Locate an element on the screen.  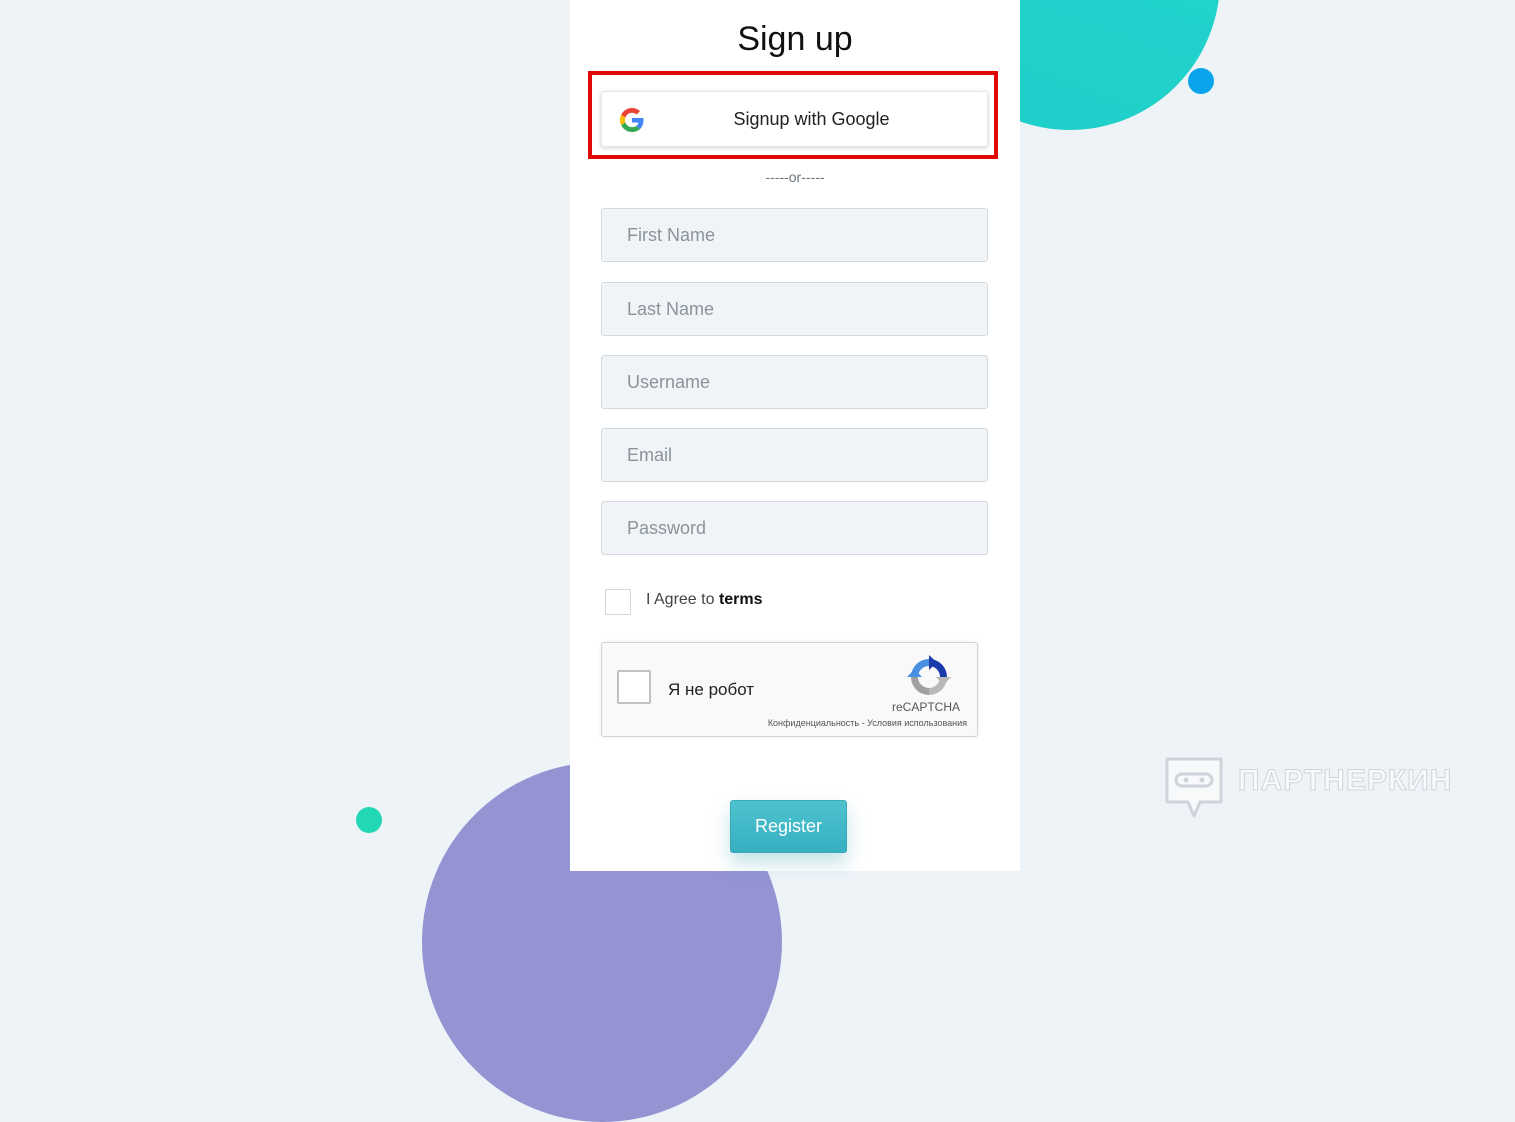
watermark-text: ПАРТНЕРКИН is located at coordinates (1345, 781).